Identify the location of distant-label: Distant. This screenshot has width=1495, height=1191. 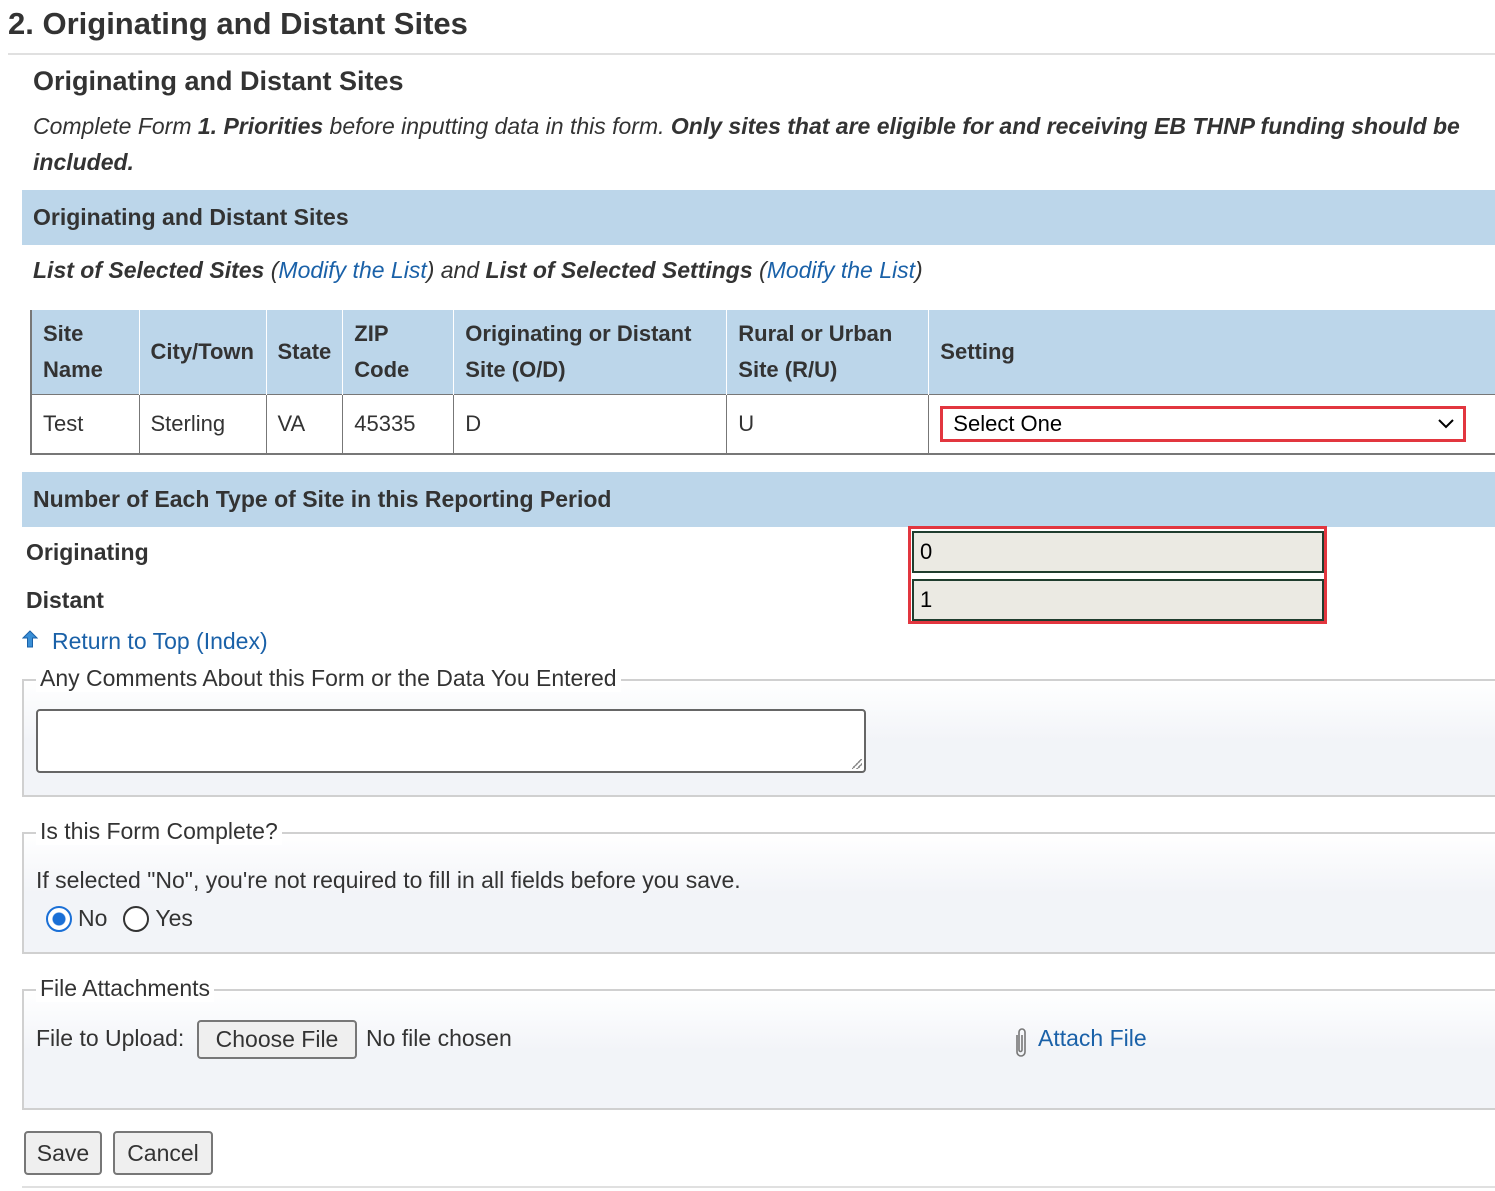
(65, 600).